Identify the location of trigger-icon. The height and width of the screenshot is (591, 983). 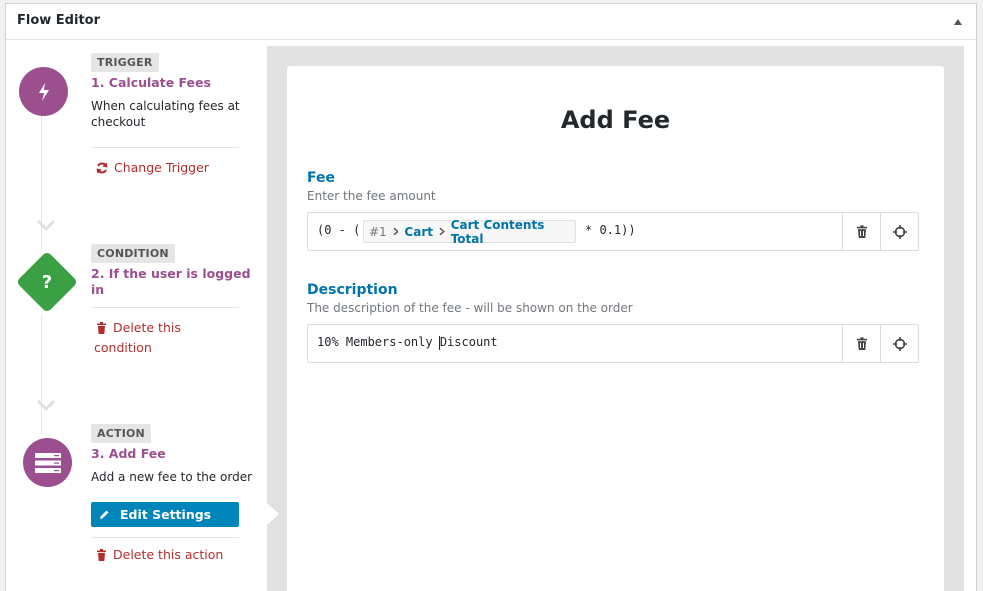
(43, 91).